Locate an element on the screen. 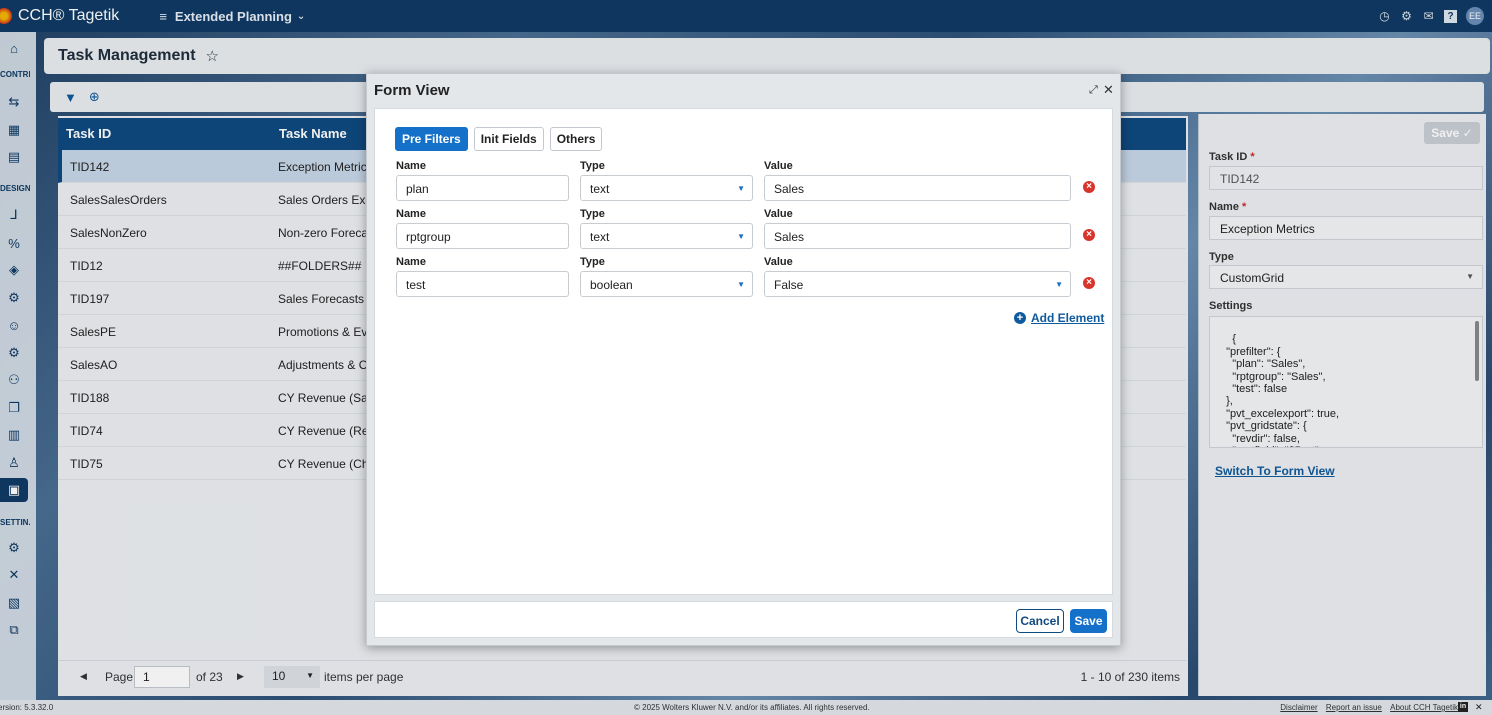 This screenshot has height=715, width=1492. dialog-tabs: Pre Filters Init Fields Others is located at coordinates (499, 139).